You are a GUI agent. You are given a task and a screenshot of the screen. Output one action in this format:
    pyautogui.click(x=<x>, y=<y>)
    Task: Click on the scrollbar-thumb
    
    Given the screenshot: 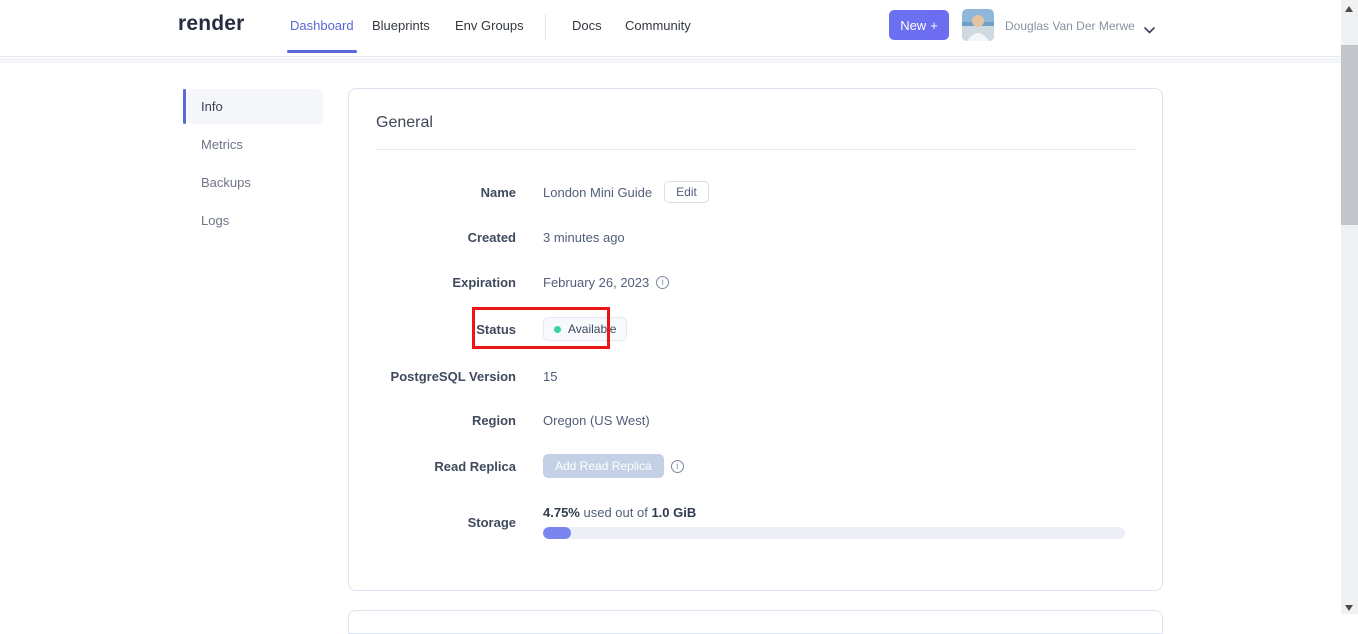 What is the action you would take?
    pyautogui.click(x=1349, y=135)
    